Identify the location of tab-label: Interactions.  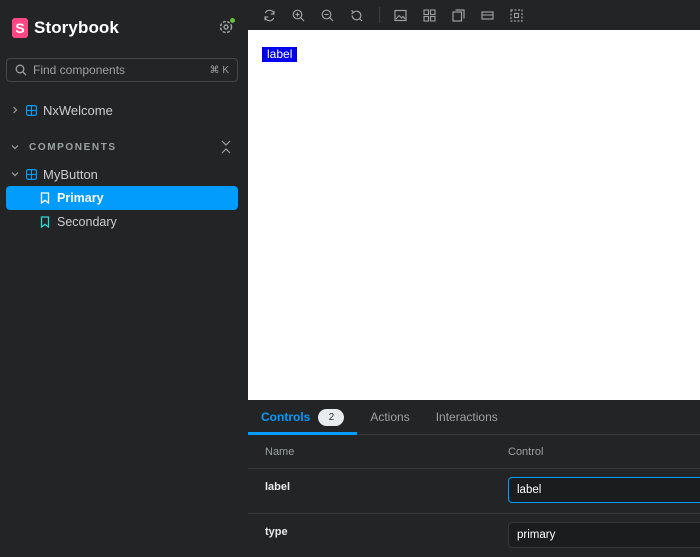
(466, 417).